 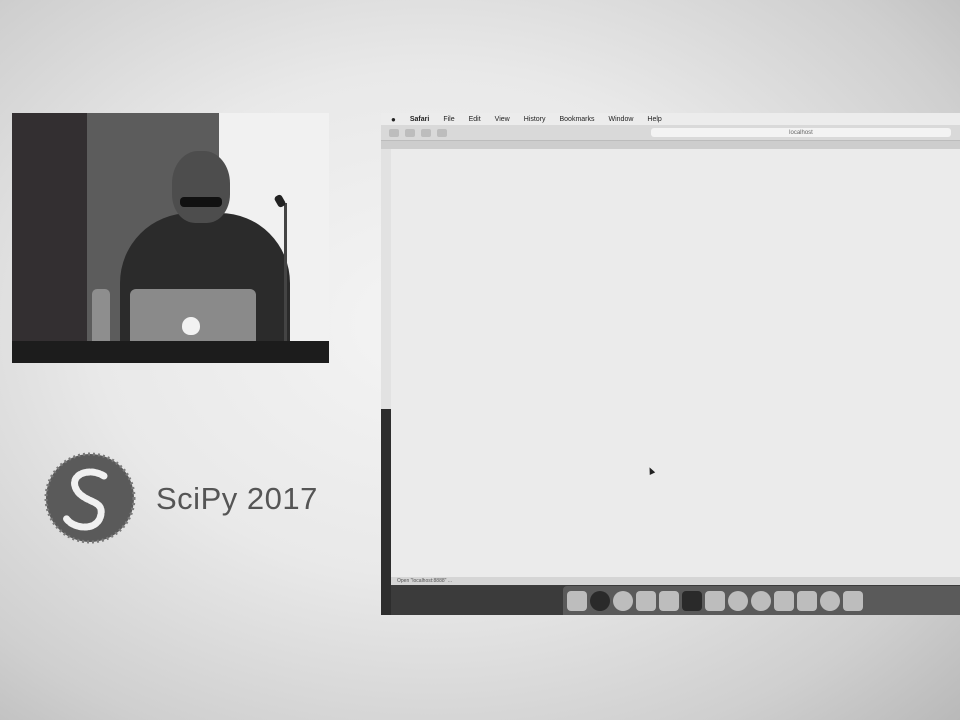 I want to click on speaker-head, so click(x=201, y=187).